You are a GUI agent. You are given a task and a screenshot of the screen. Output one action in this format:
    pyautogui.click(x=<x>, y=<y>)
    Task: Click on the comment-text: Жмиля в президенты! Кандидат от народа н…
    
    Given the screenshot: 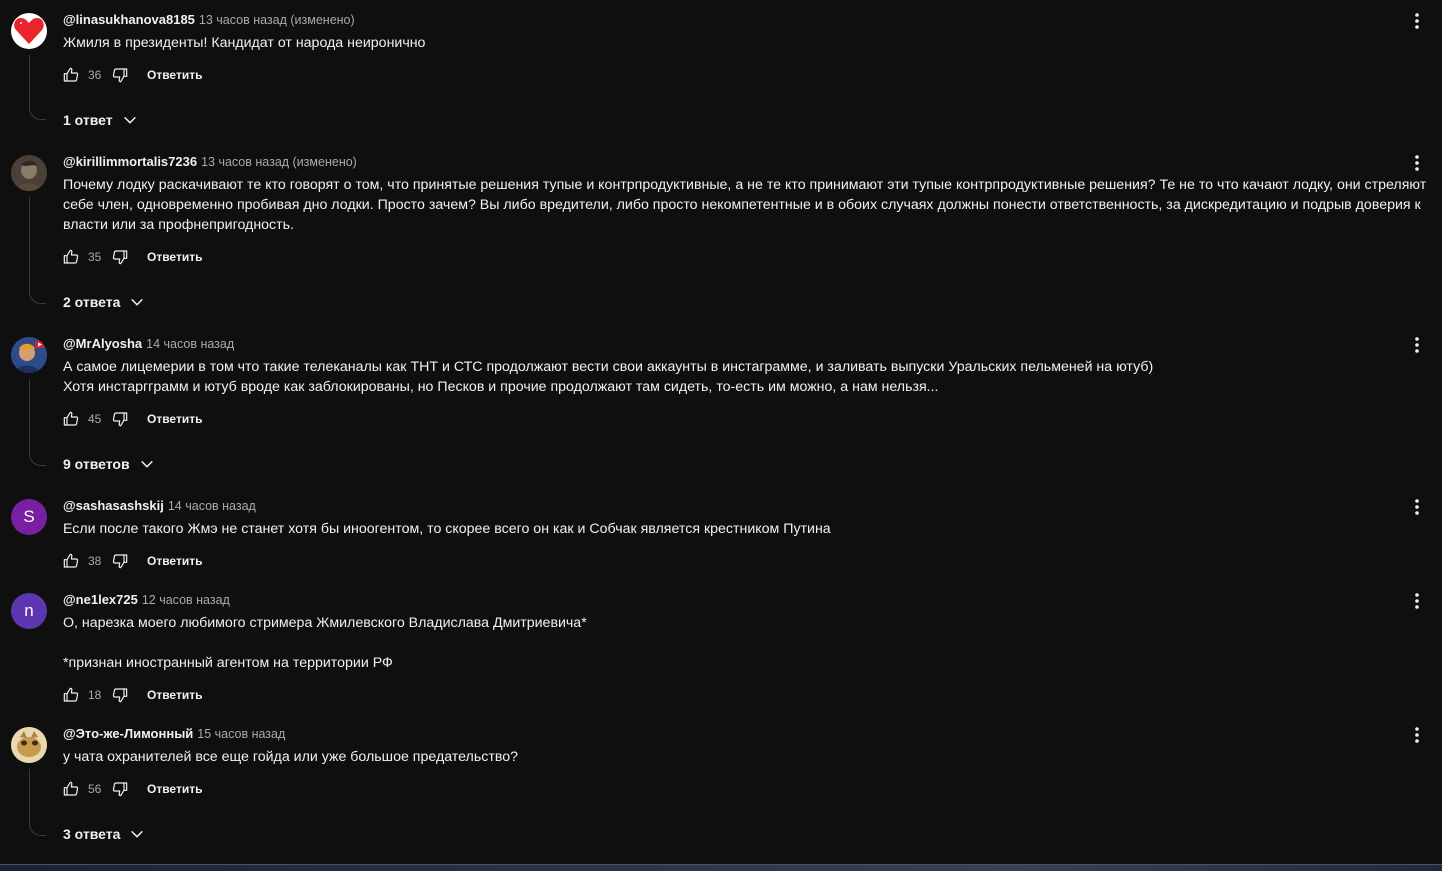 What is the action you would take?
    pyautogui.click(x=244, y=43)
    